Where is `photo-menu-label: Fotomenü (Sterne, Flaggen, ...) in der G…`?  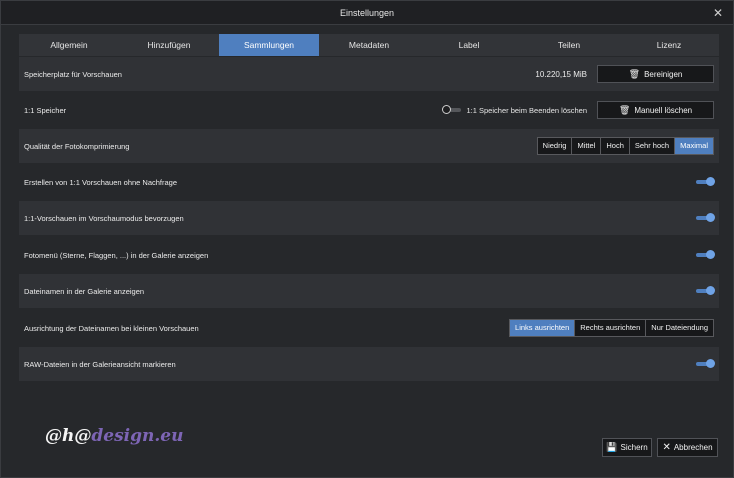
photo-menu-label: Fotomenü (Sterne, Flaggen, ...) in der G… is located at coordinates (116, 255).